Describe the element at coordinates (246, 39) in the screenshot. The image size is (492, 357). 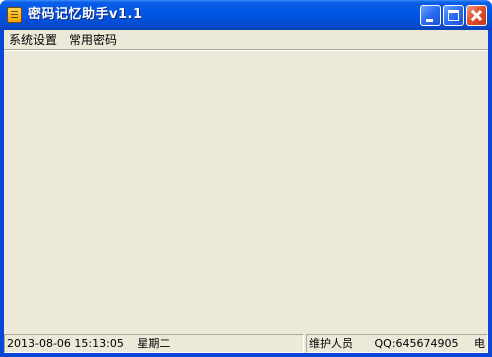
I see `menu-bar: 系统设置 常用密码` at that location.